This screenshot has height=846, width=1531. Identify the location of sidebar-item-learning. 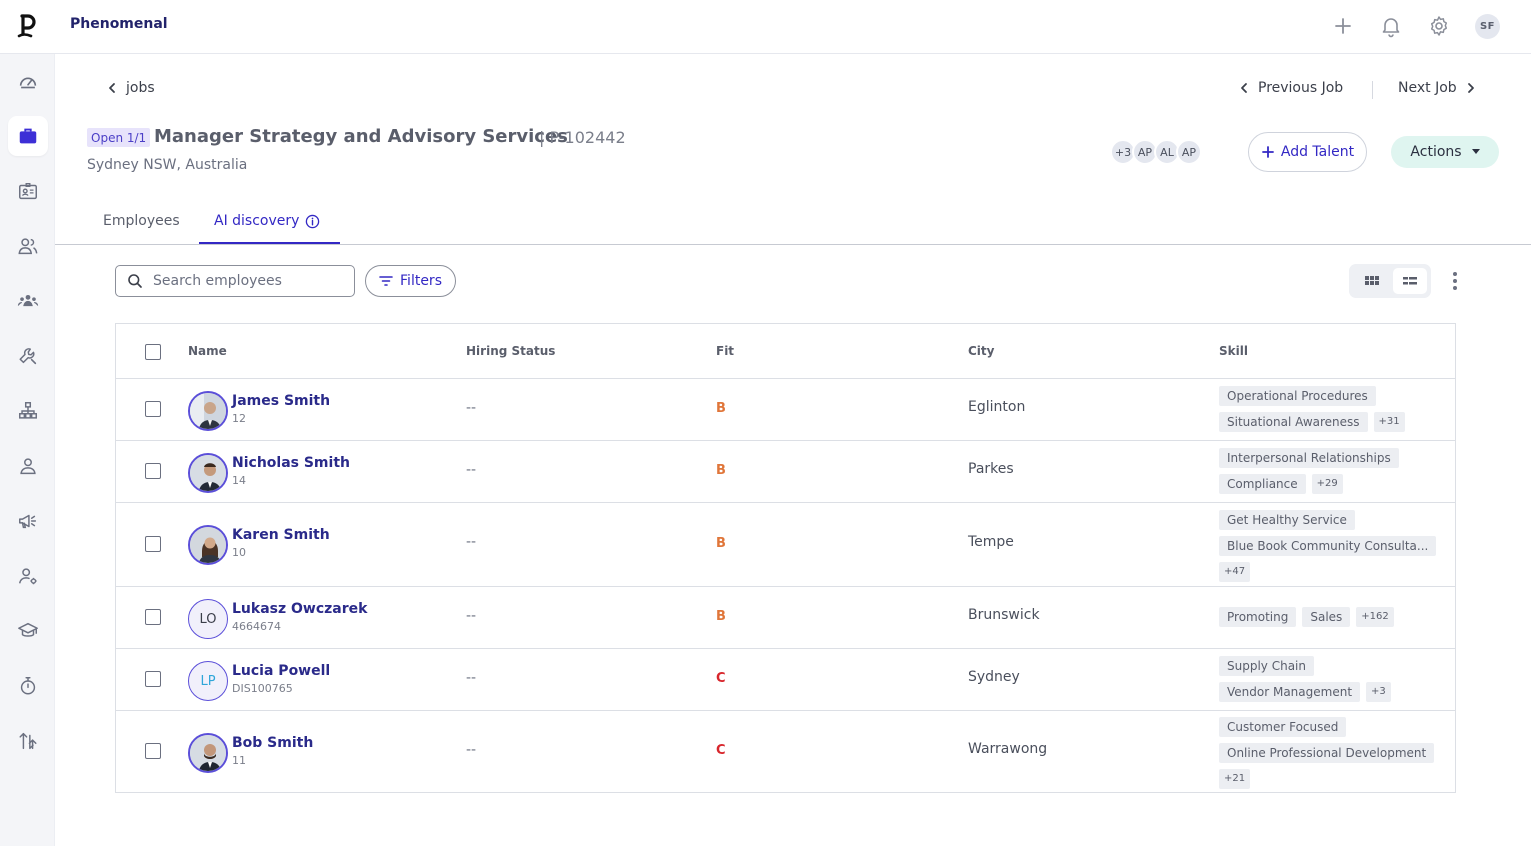
(28, 631).